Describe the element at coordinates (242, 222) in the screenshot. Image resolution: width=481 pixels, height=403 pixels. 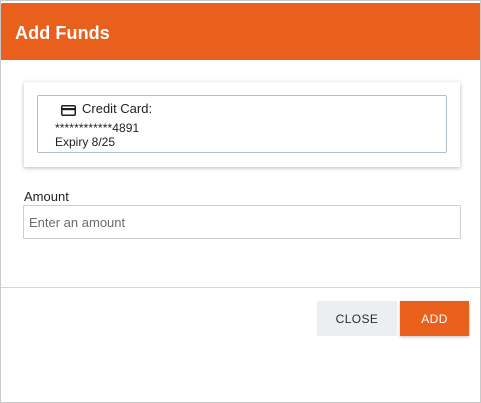
I see `amount-input` at that location.